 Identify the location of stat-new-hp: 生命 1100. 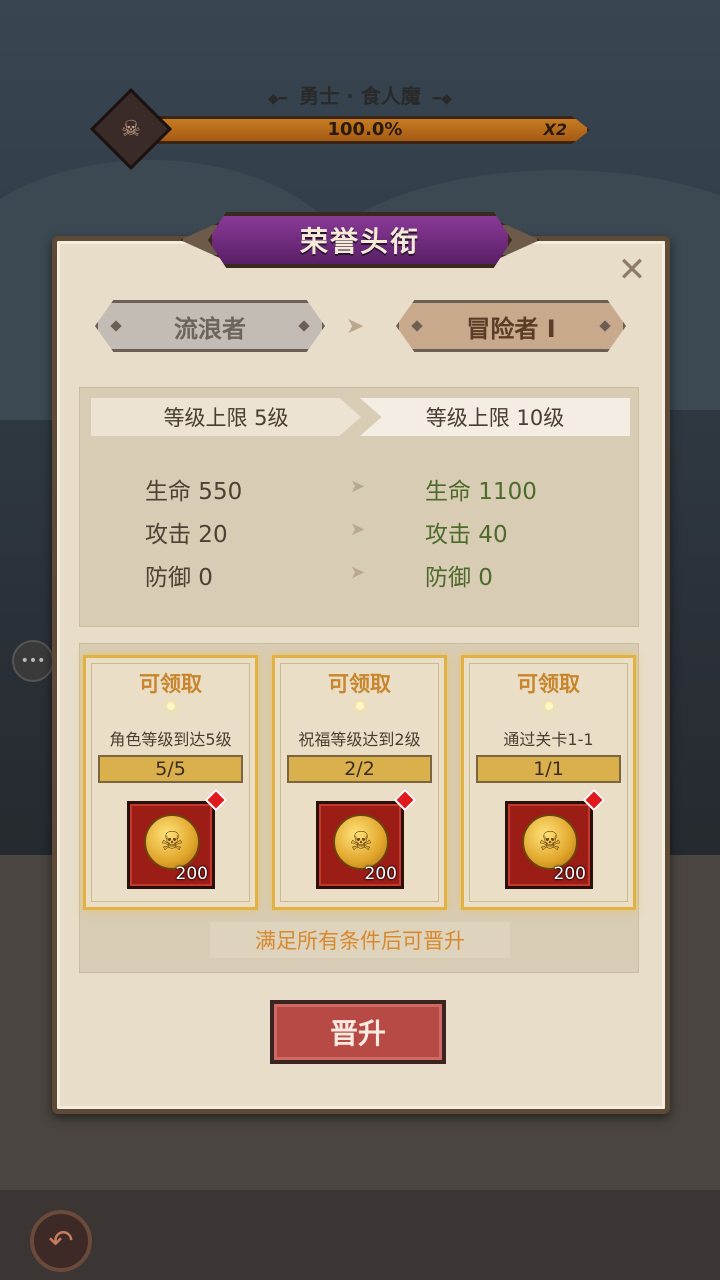
(481, 492).